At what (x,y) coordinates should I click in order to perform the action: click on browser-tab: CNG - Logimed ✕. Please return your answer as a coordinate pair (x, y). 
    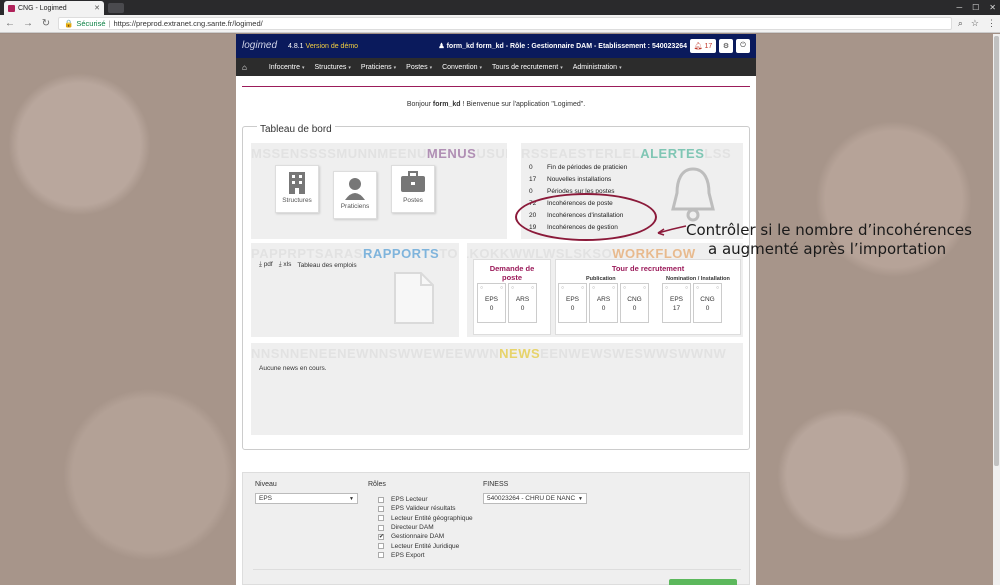
    Looking at the image, I should click on (54, 8).